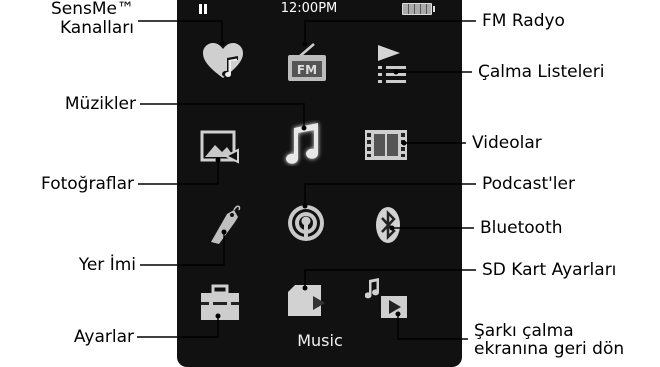 Image resolution: width=660 pixels, height=367 pixels. What do you see at coordinates (507, 143) in the screenshot?
I see `label-videos: Videolar` at bounding box center [507, 143].